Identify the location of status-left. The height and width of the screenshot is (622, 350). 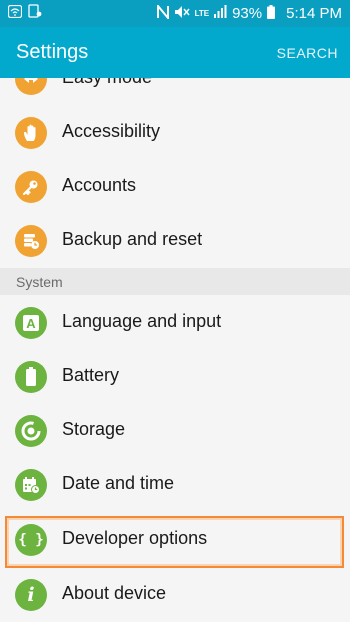
(24, 13).